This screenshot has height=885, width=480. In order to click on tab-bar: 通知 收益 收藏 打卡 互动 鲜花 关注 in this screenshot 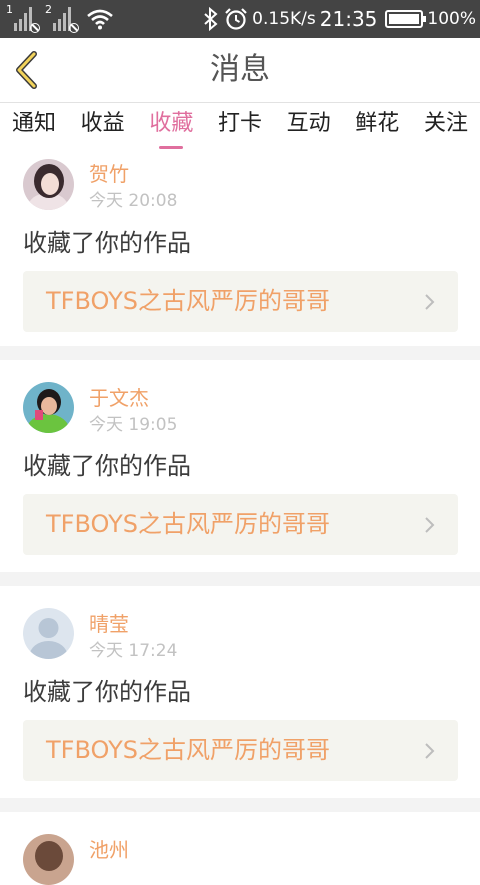, I will do `click(240, 126)`.